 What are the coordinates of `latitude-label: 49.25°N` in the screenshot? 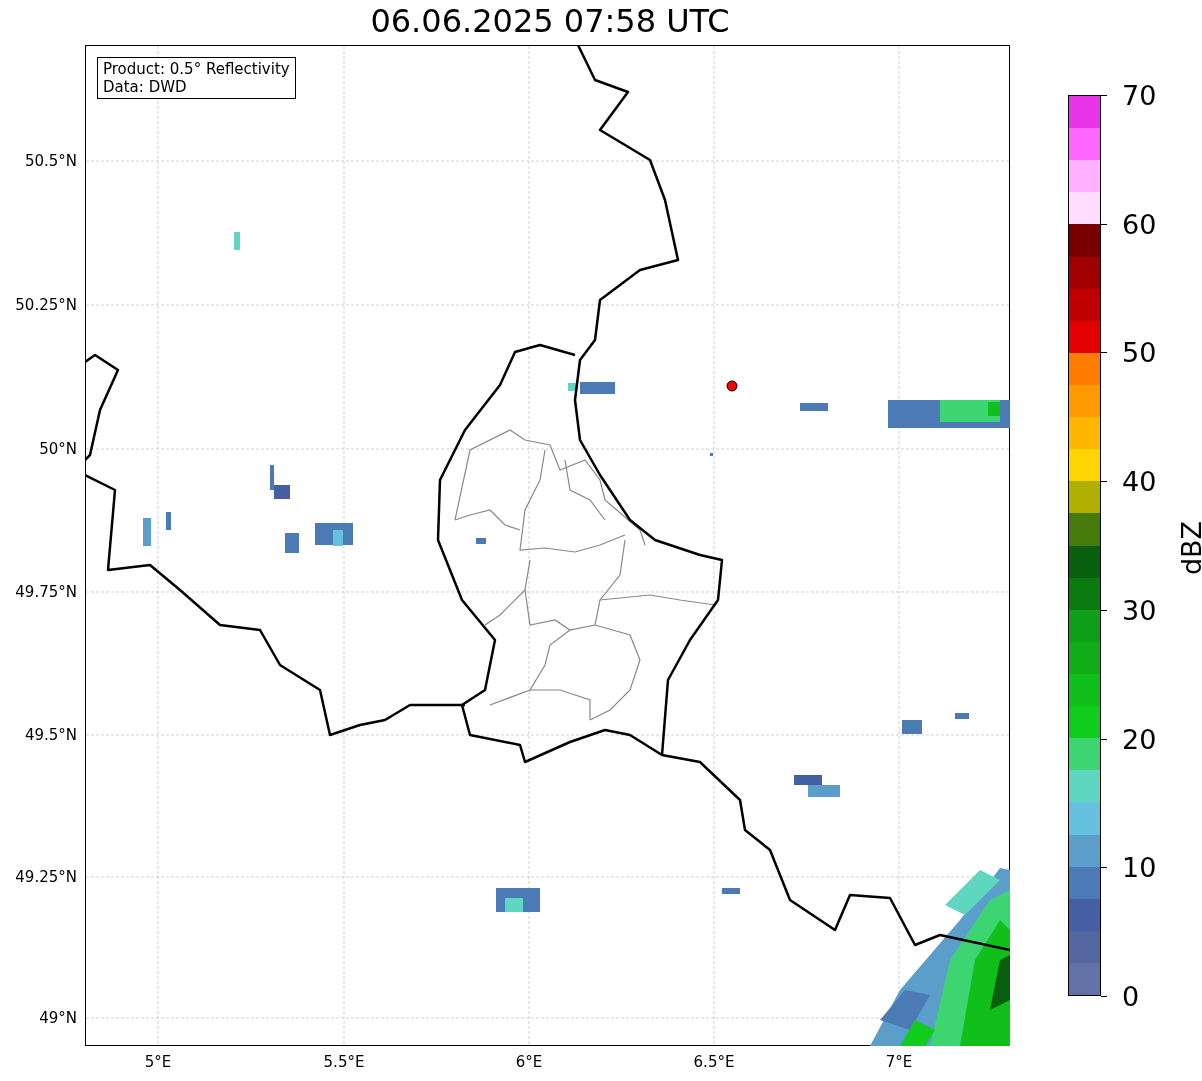 It's located at (46, 877).